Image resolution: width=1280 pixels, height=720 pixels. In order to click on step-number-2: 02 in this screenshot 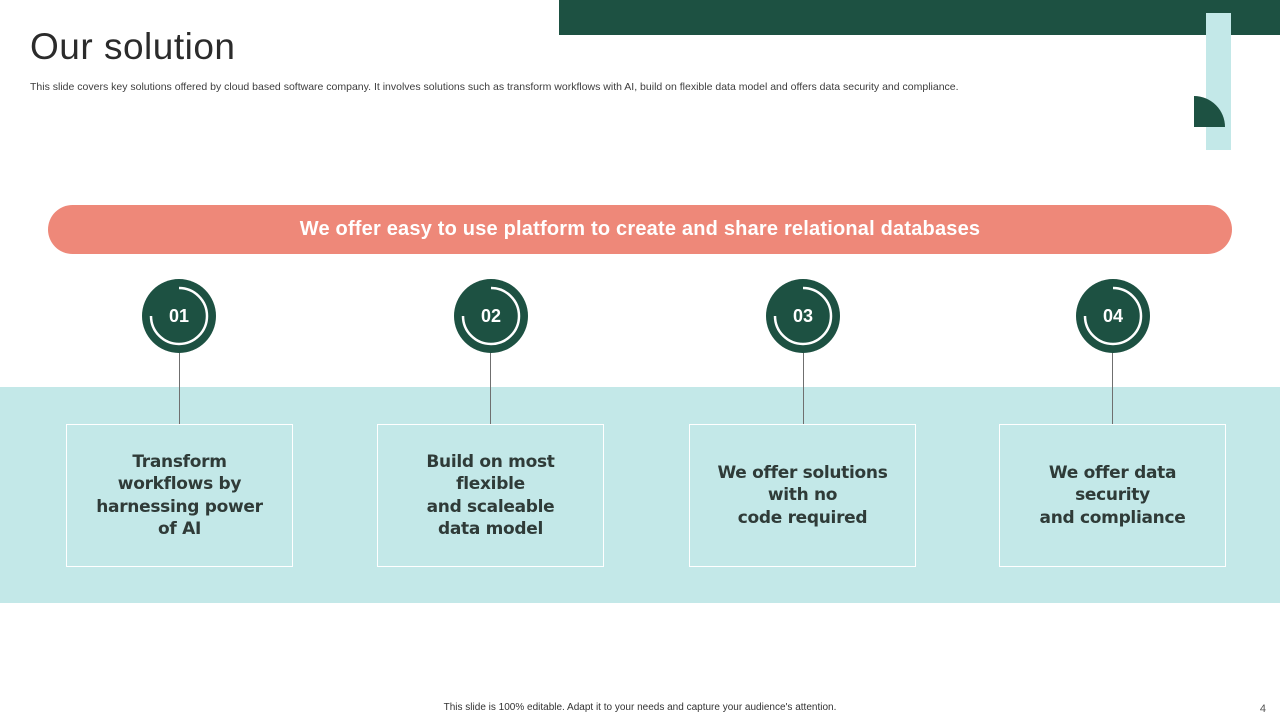, I will do `click(491, 315)`.